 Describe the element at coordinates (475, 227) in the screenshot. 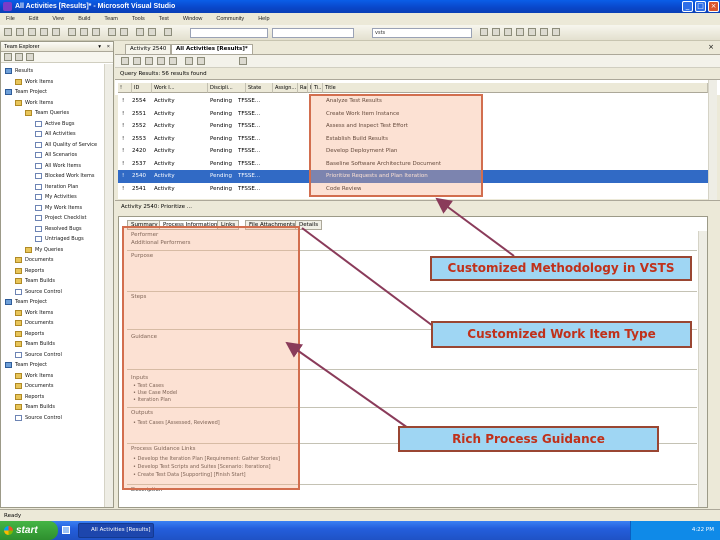

I see `arrow-methodology` at that location.